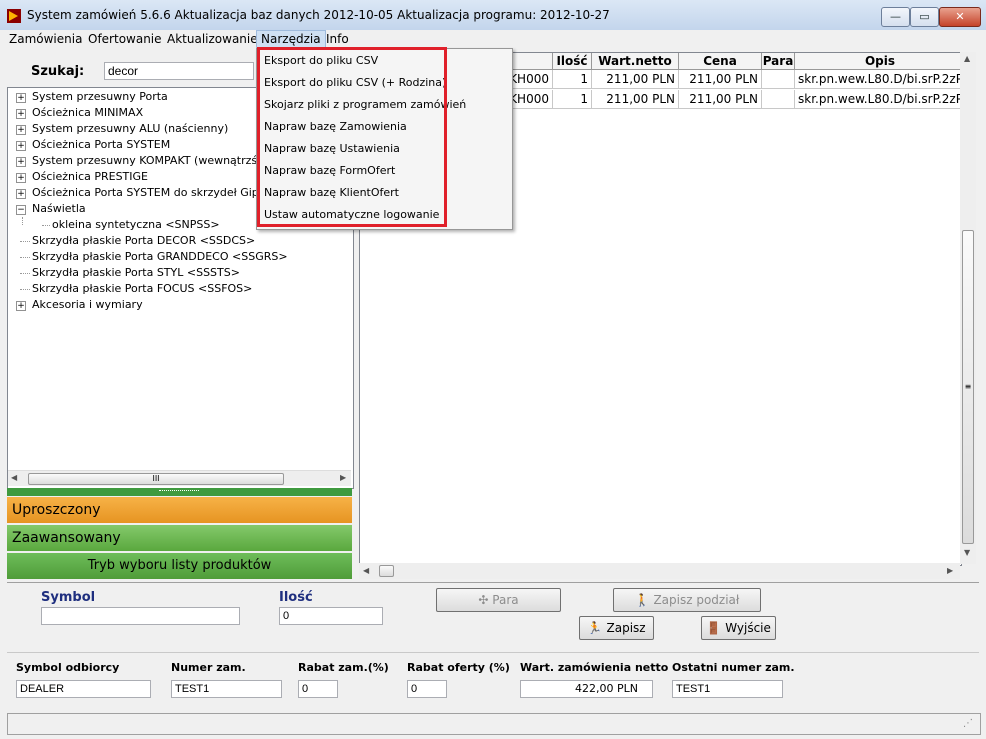  I want to click on plus-icon: ✣, so click(485, 600).